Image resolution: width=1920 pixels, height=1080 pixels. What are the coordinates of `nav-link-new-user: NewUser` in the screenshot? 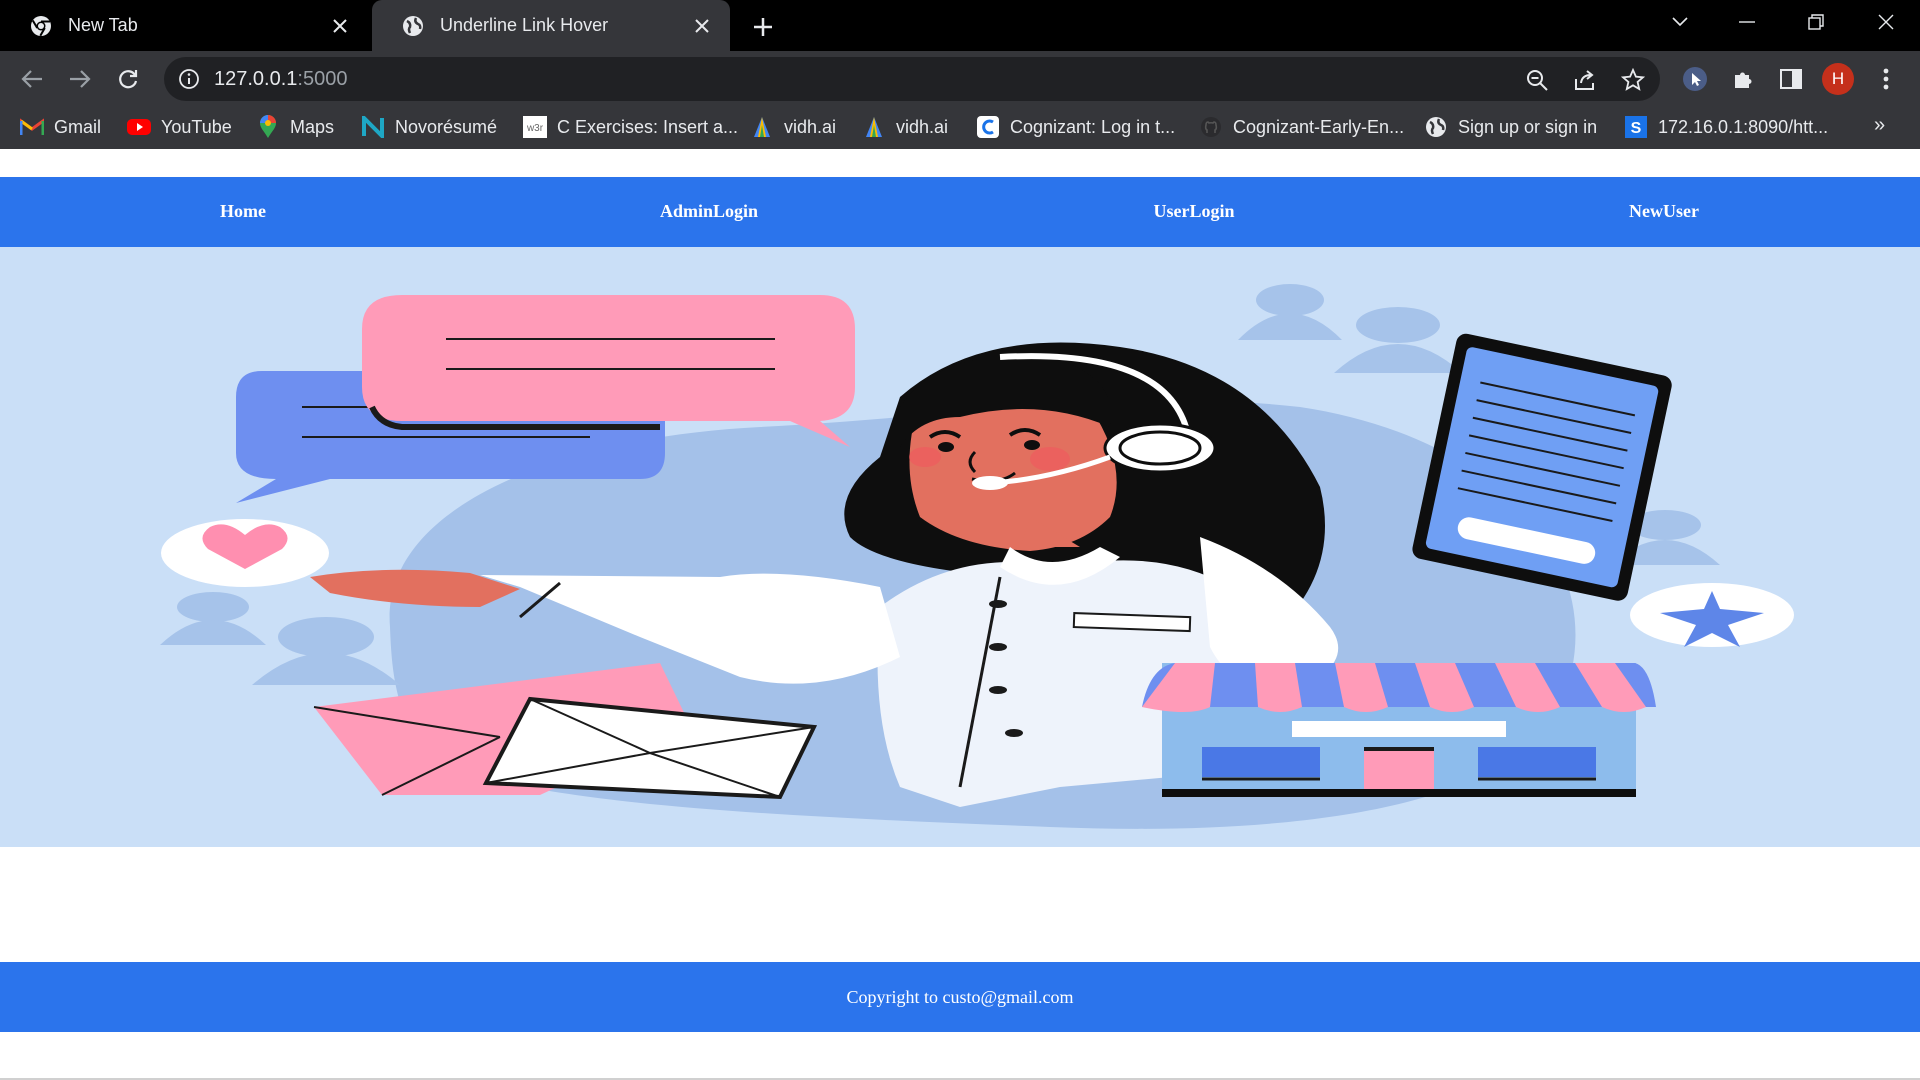 It's located at (1664, 211).